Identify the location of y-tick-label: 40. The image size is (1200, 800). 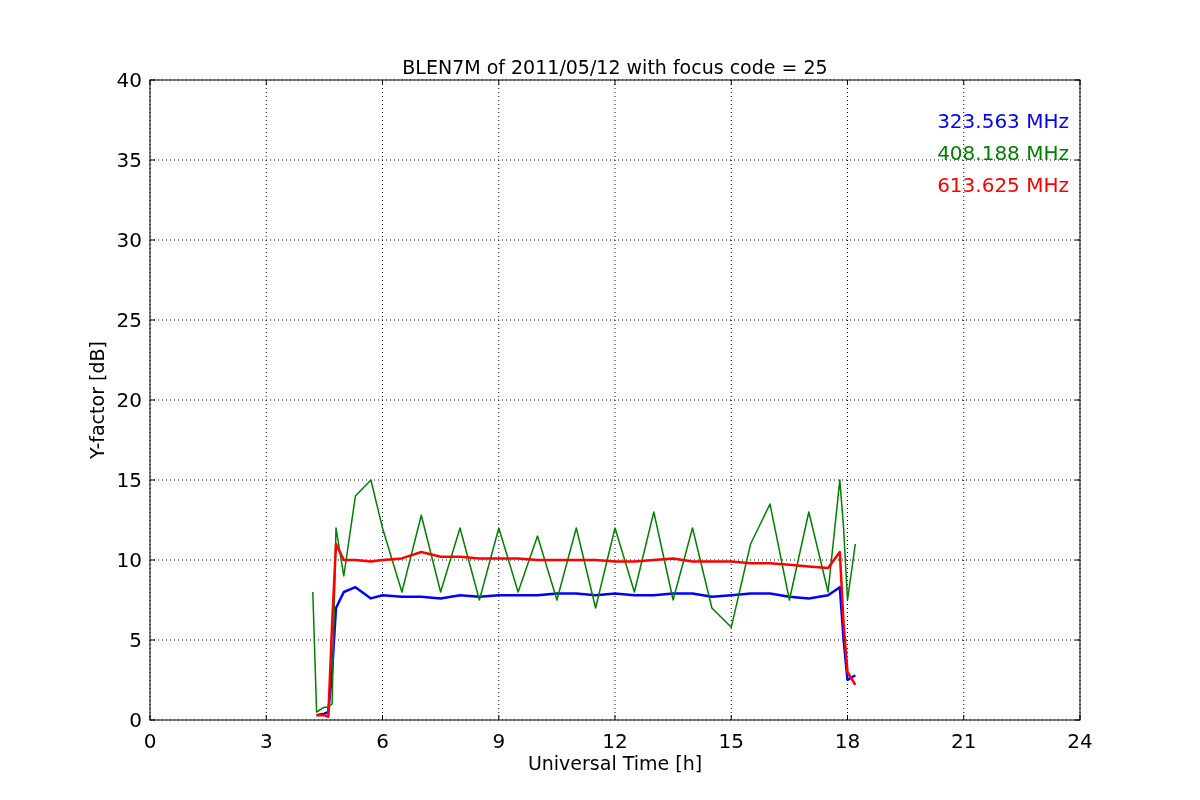
(129, 80).